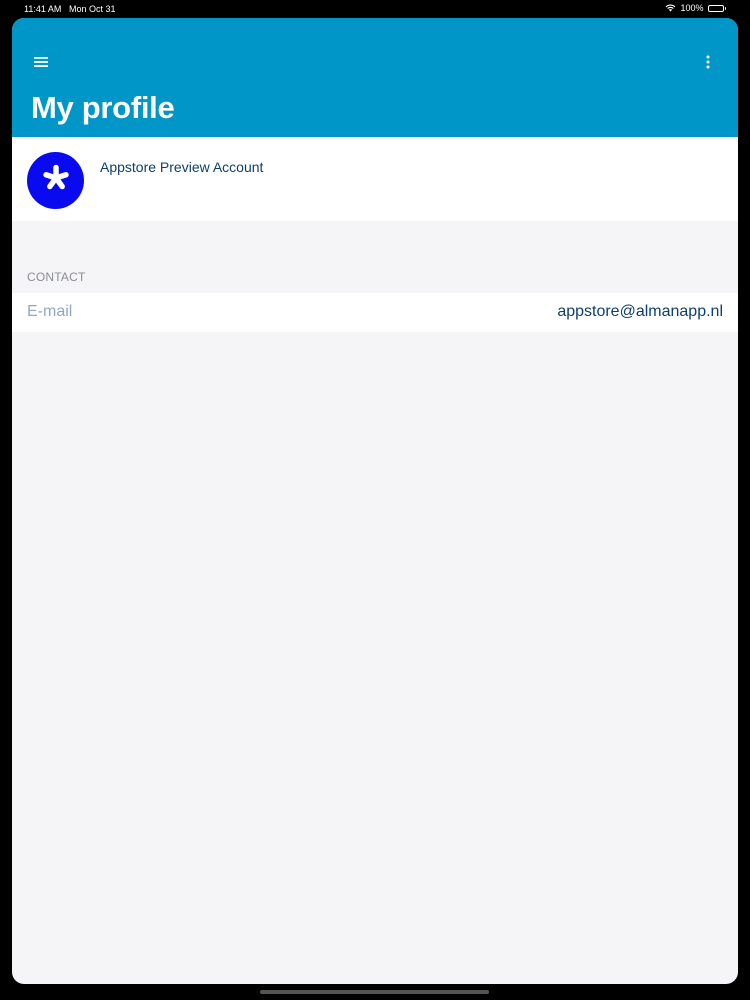 This screenshot has height=1000, width=750. I want to click on battery-icon, so click(716, 8).